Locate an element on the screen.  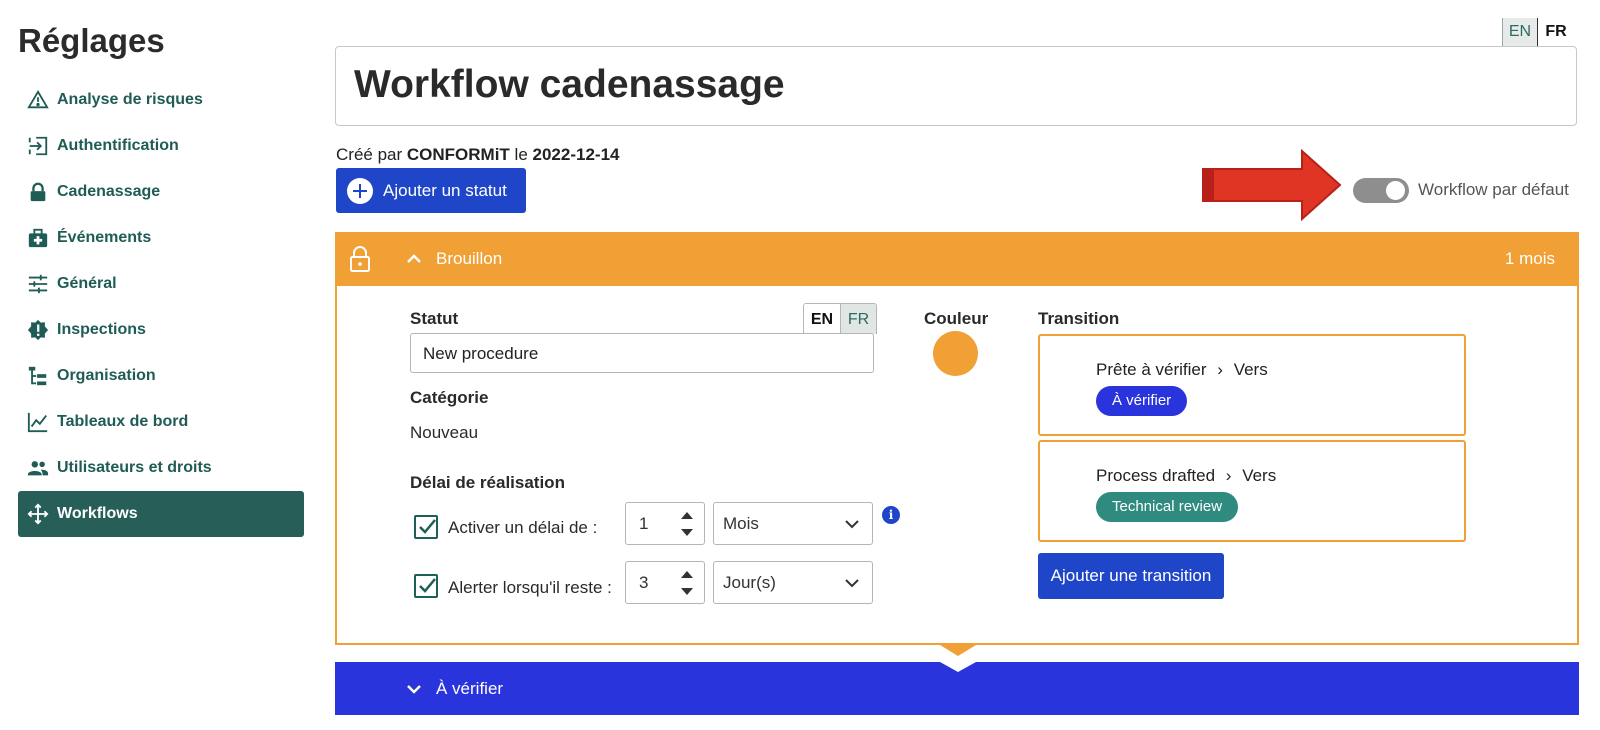
transition-target-badge: À vérifier is located at coordinates (1142, 401).